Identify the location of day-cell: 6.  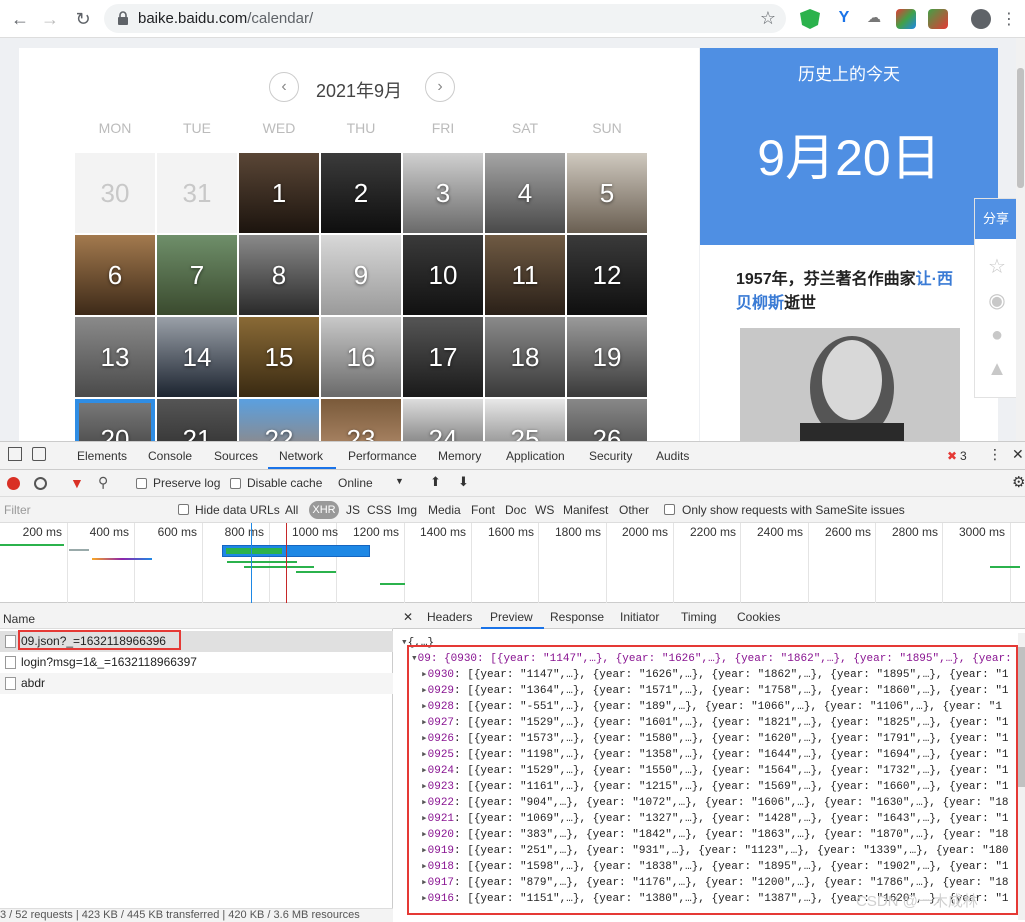
(115, 275).